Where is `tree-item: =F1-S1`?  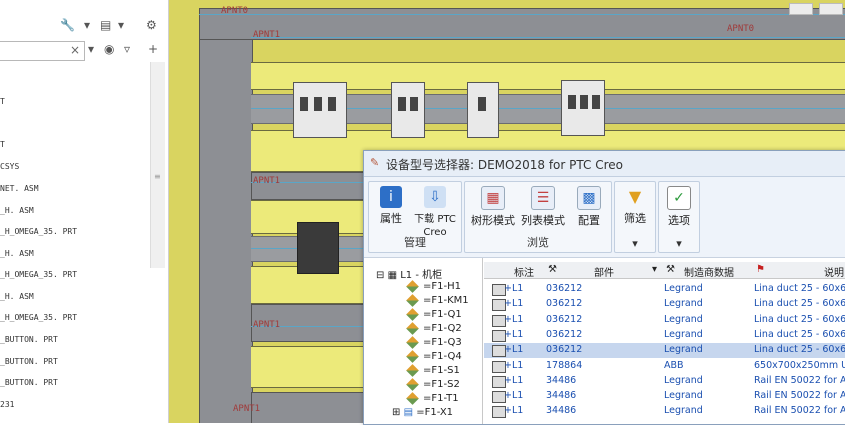 tree-item: =F1-S1 is located at coordinates (433, 370).